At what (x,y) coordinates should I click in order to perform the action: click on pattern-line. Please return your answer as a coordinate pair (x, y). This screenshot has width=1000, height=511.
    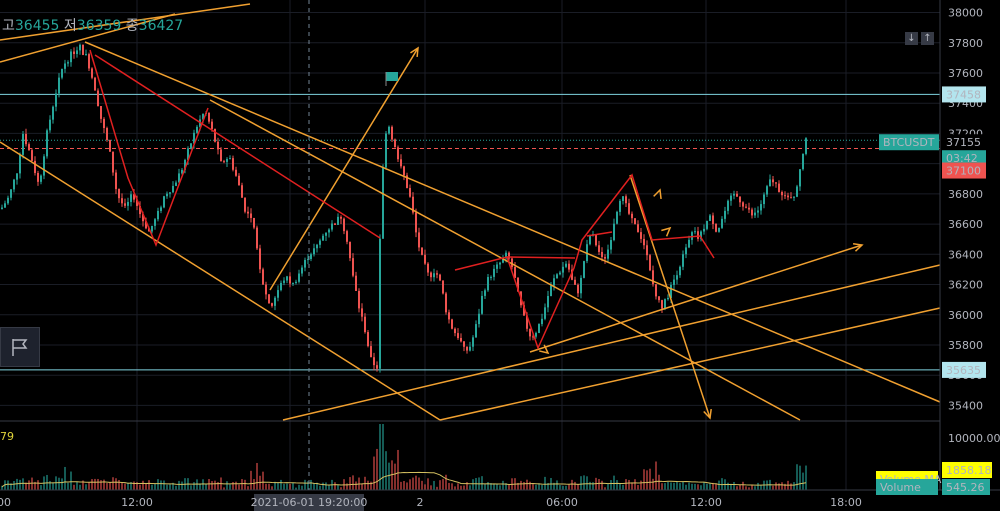
    Looking at the image, I should click on (237, 146).